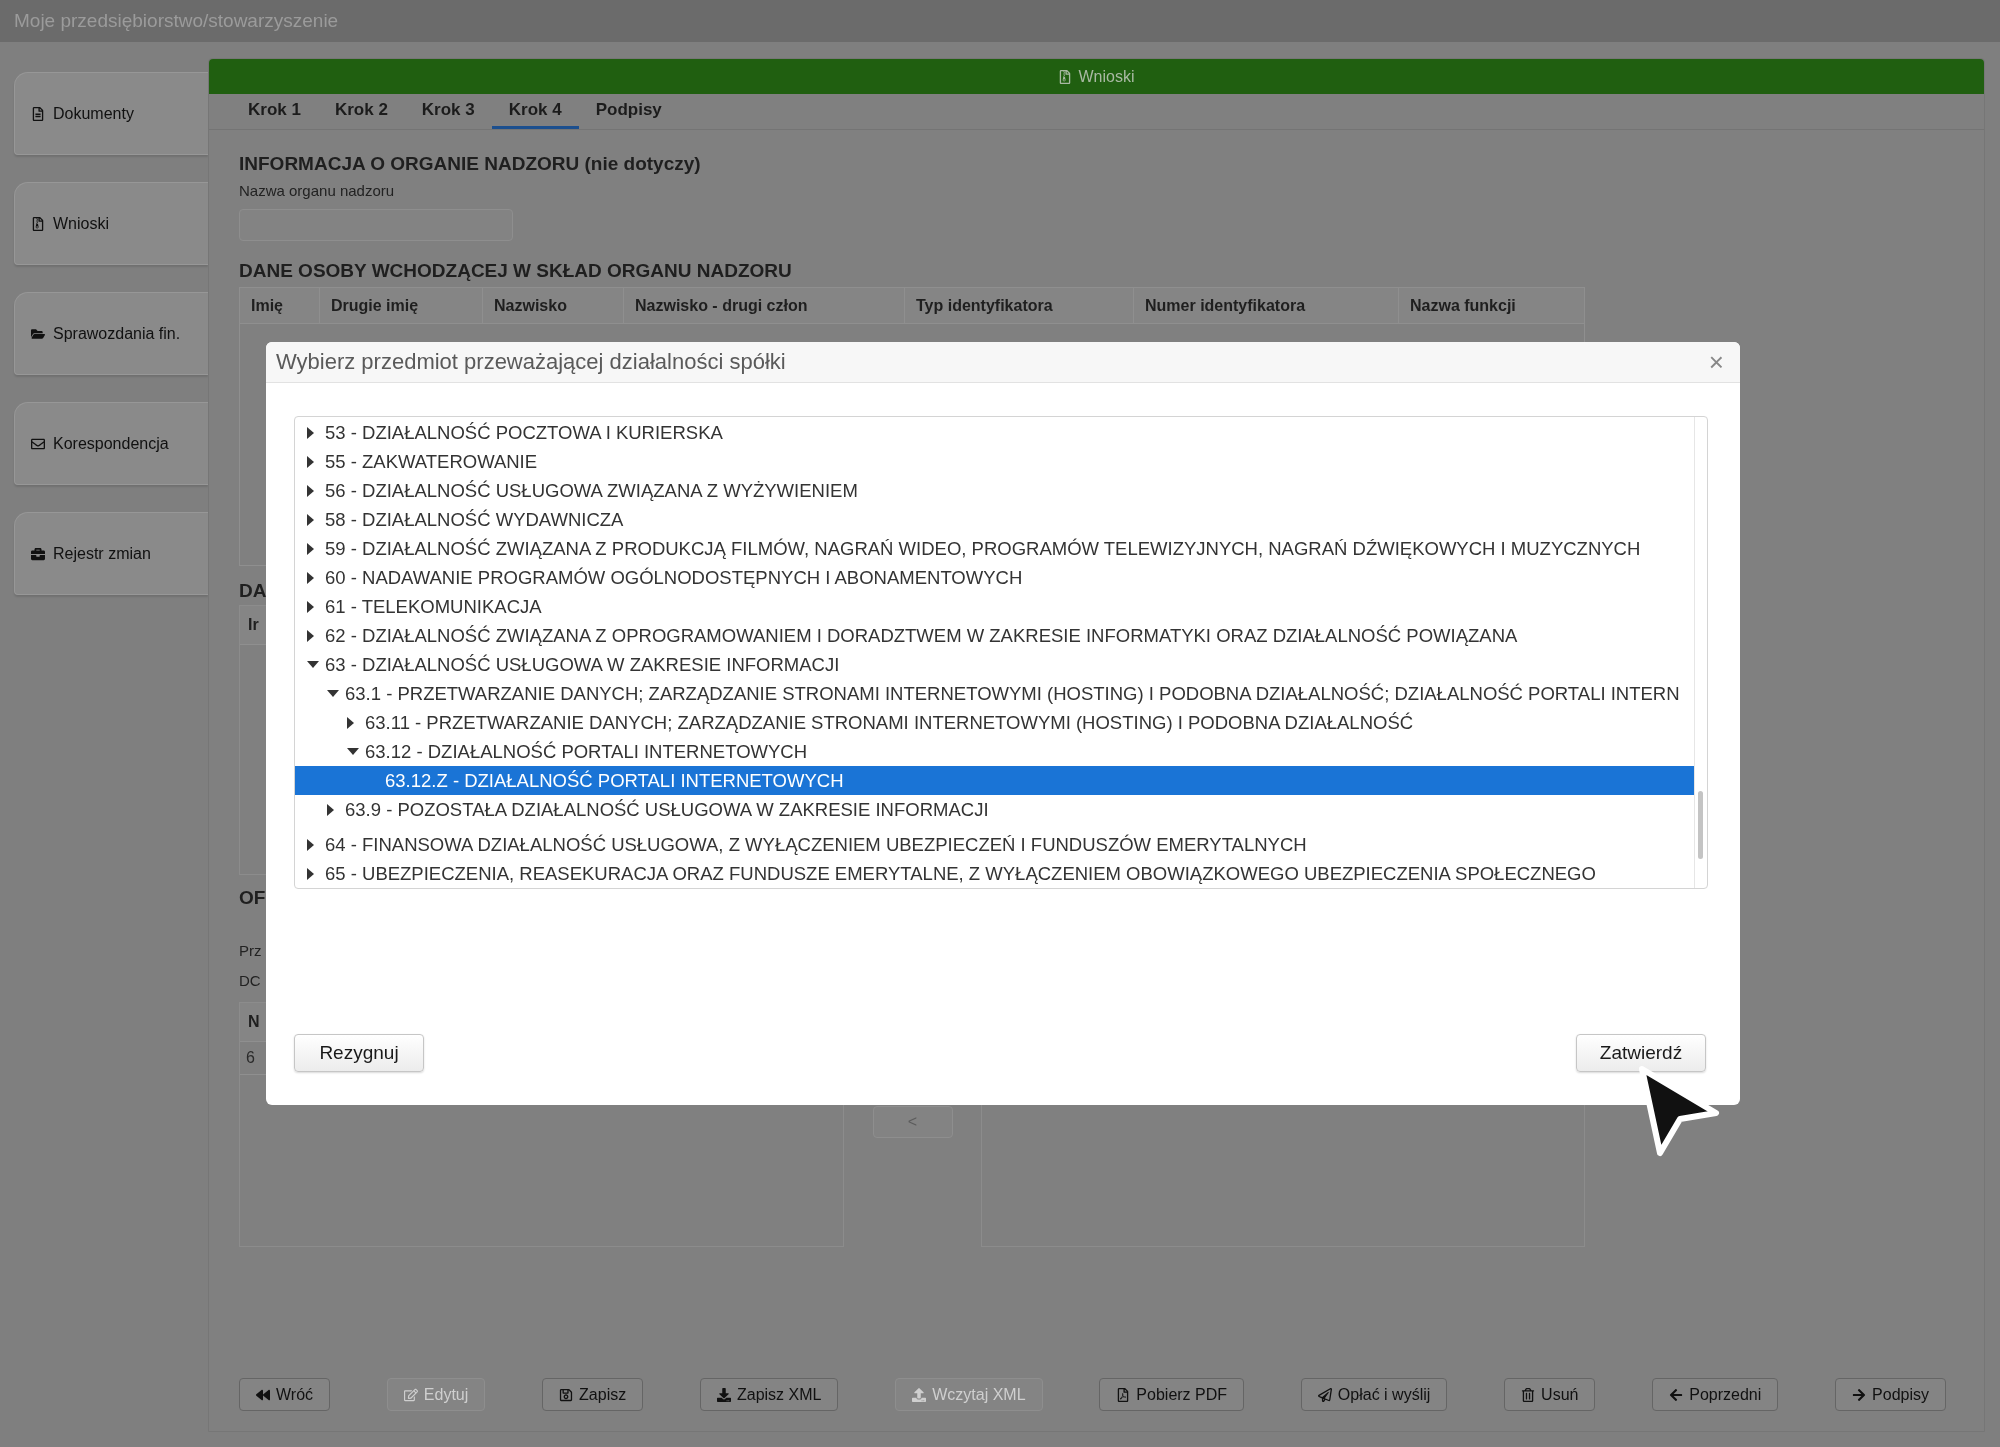  I want to click on column-header: N, so click(254, 1022).